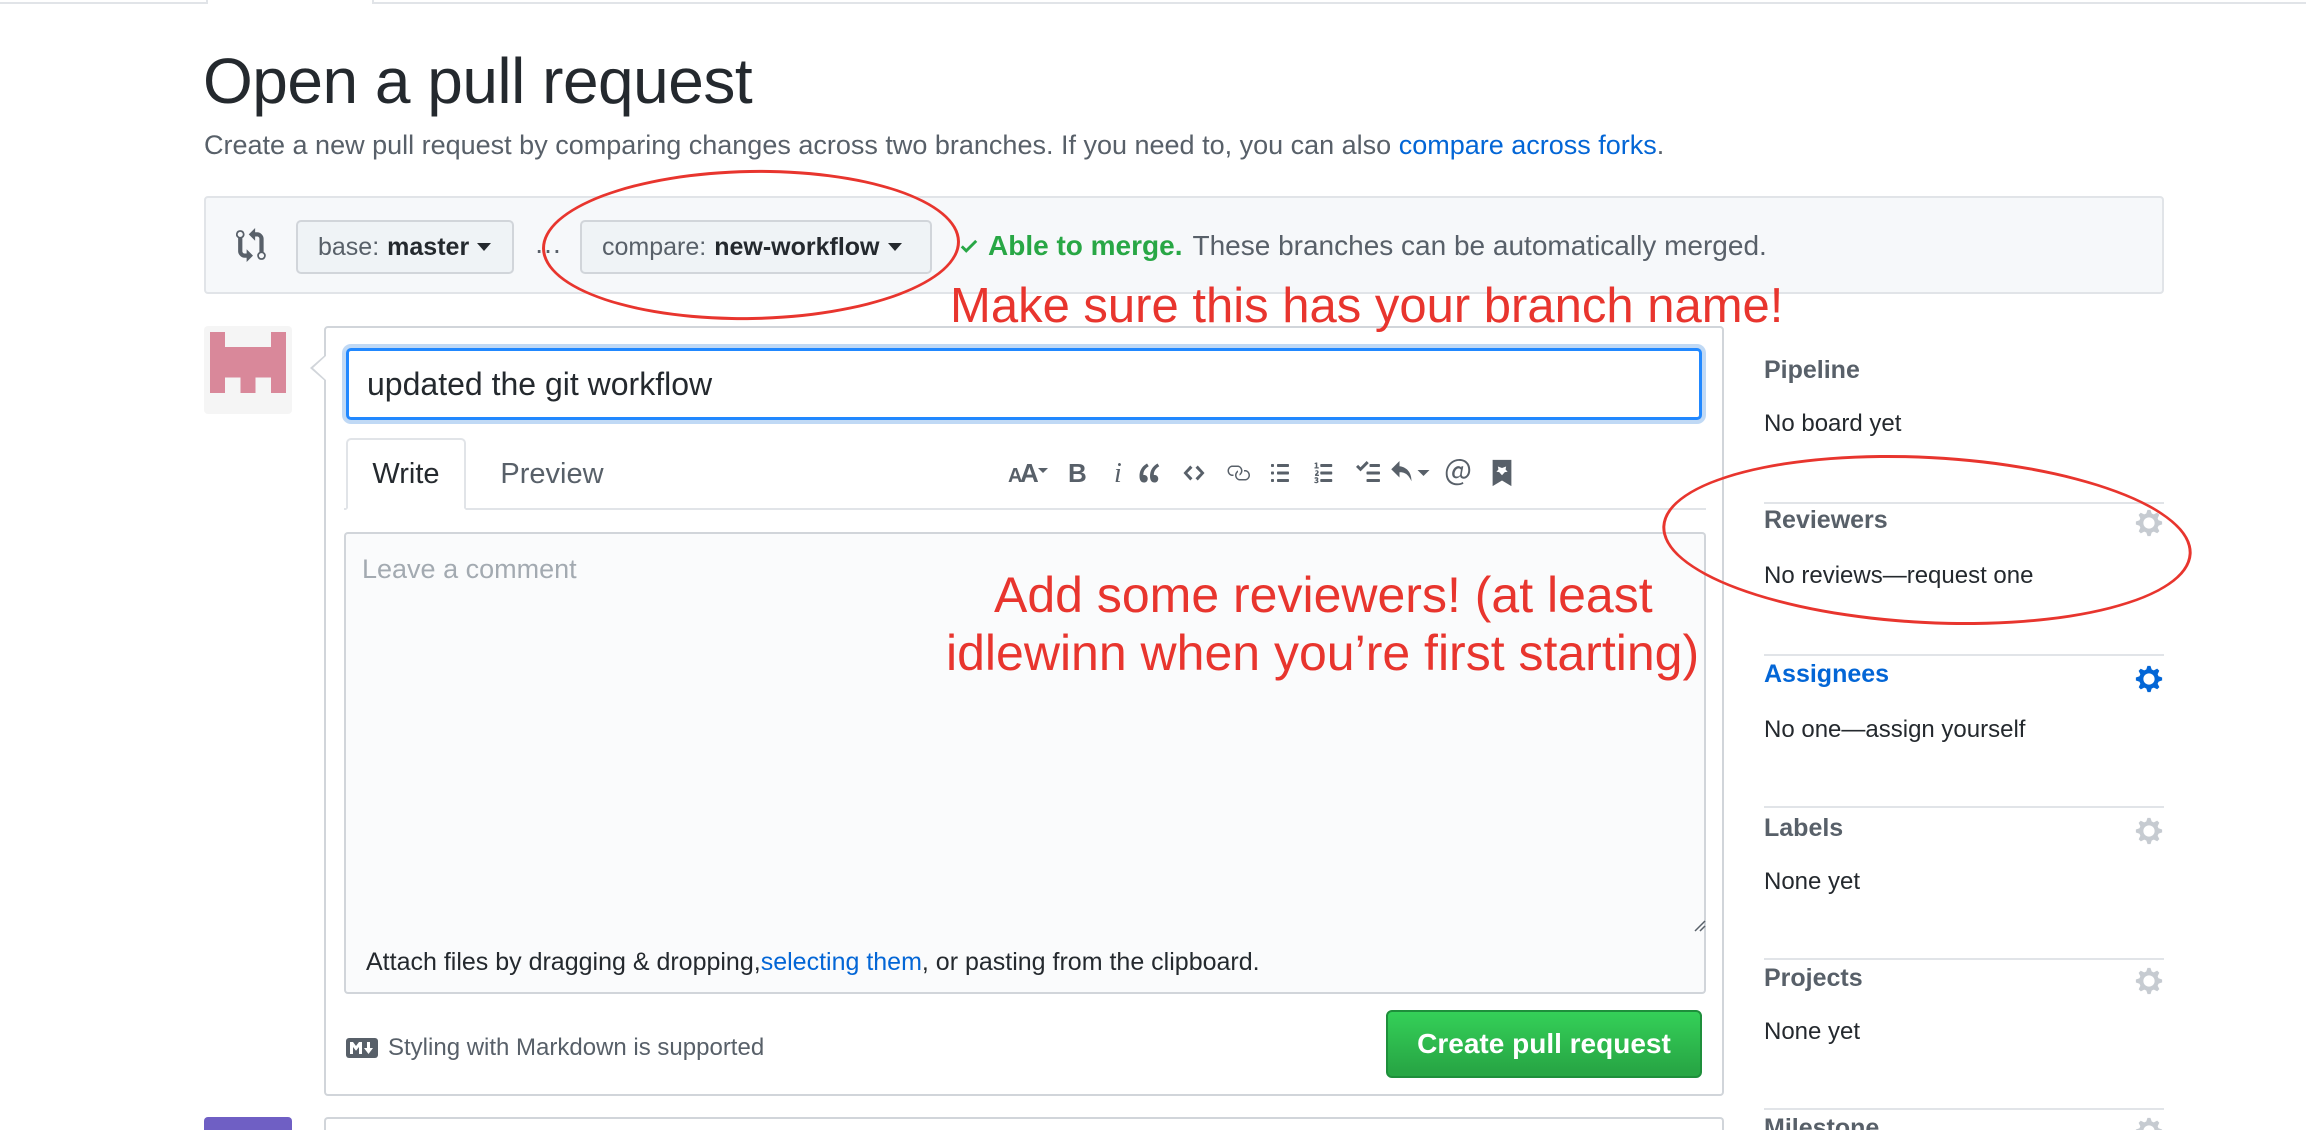  I want to click on sidebar-pipeline-label: Pipeline, so click(1812, 370).